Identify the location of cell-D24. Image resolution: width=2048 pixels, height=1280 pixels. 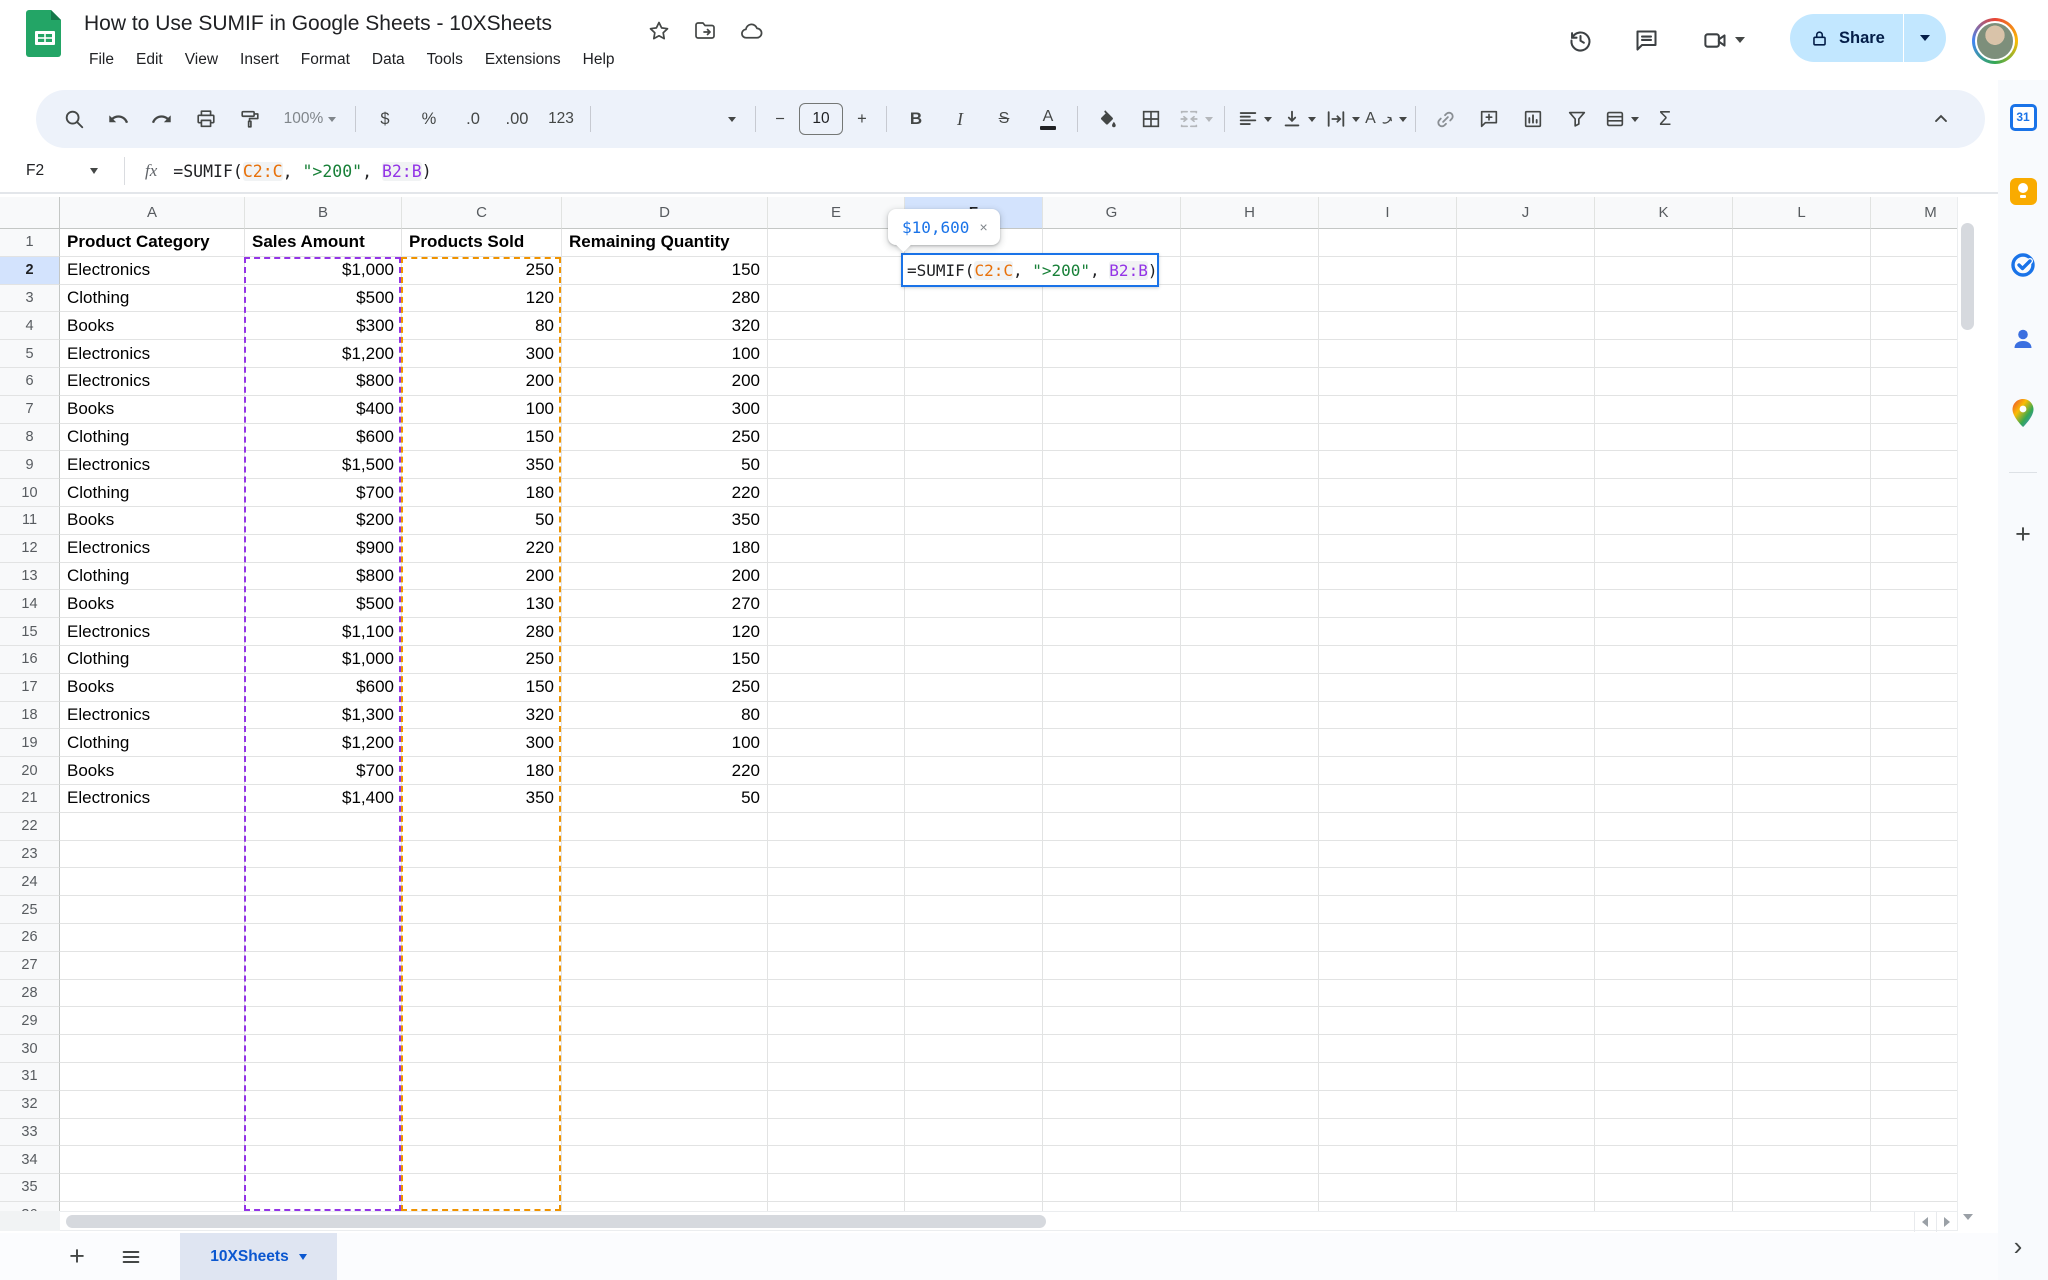
(665, 882).